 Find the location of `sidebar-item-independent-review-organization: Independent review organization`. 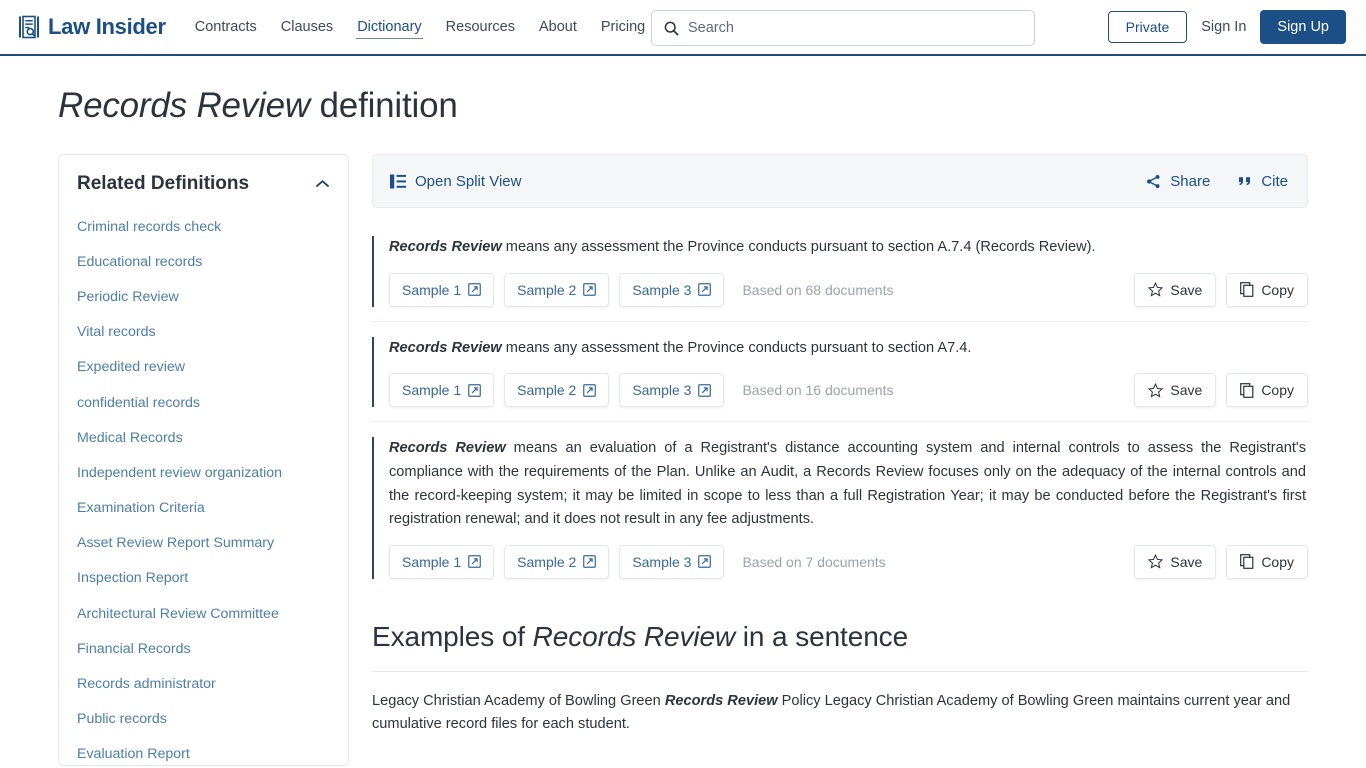

sidebar-item-independent-review-organization: Independent review organization is located at coordinates (203, 472).